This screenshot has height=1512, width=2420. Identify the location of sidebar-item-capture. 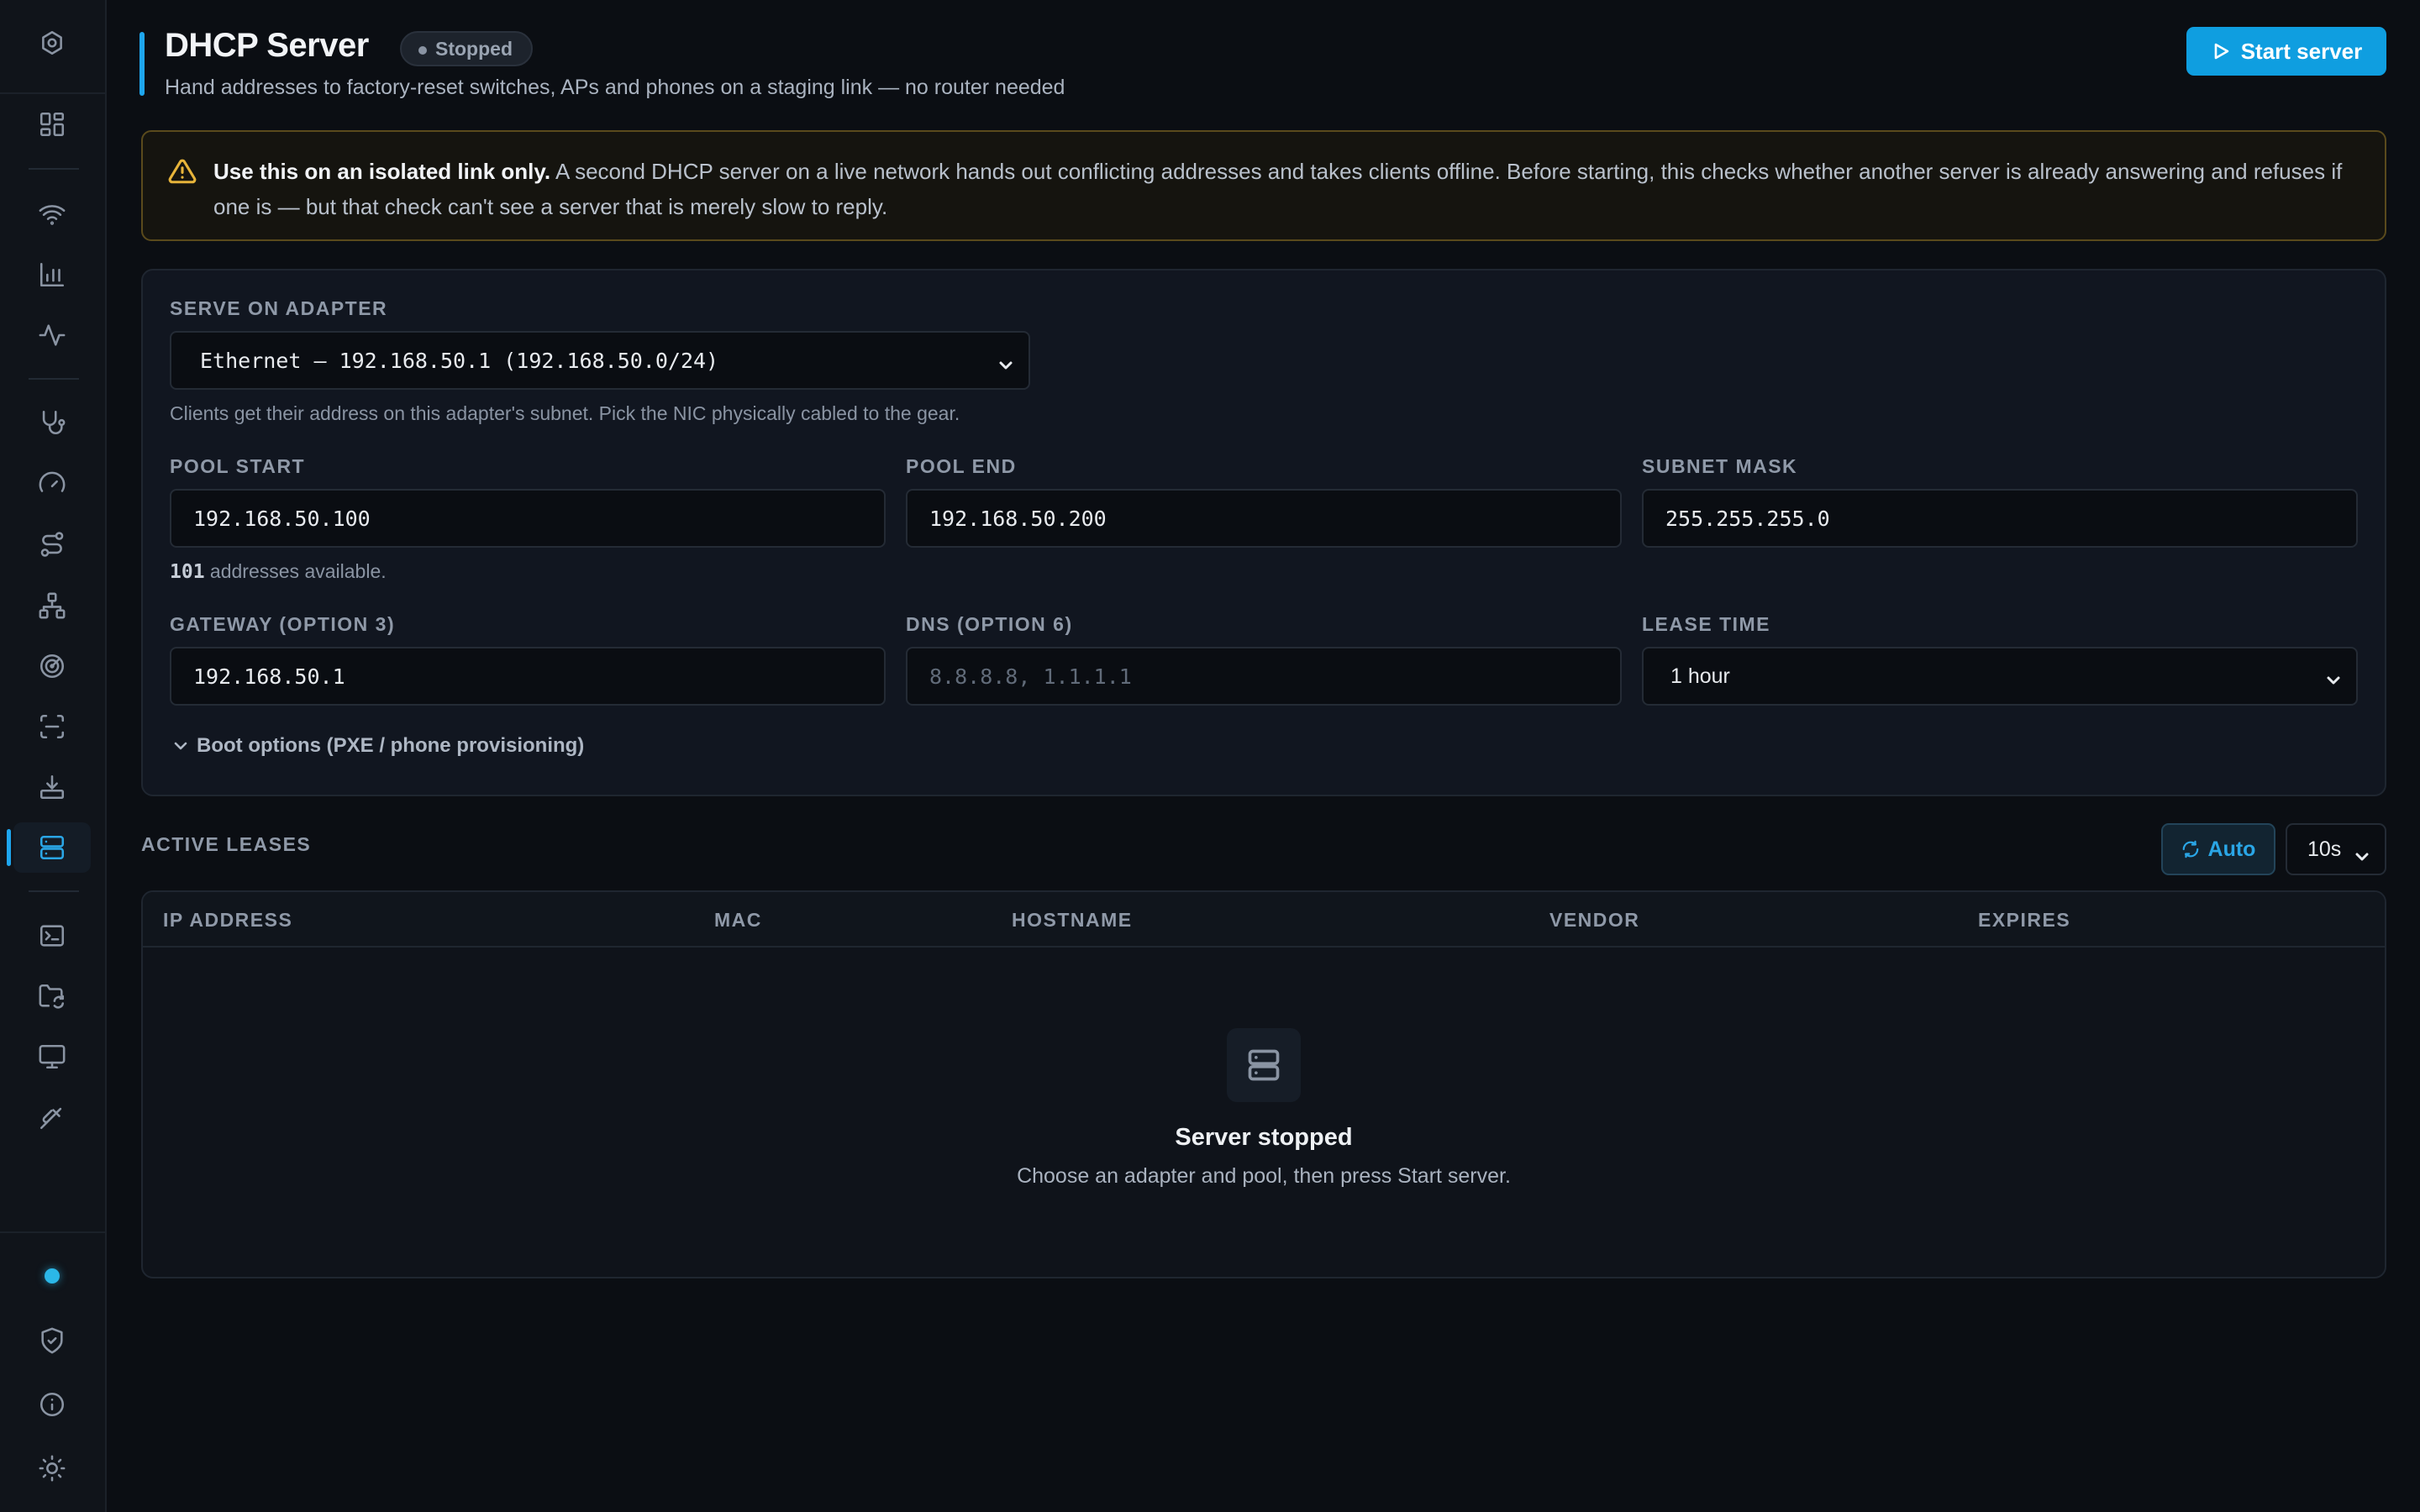
(52, 726).